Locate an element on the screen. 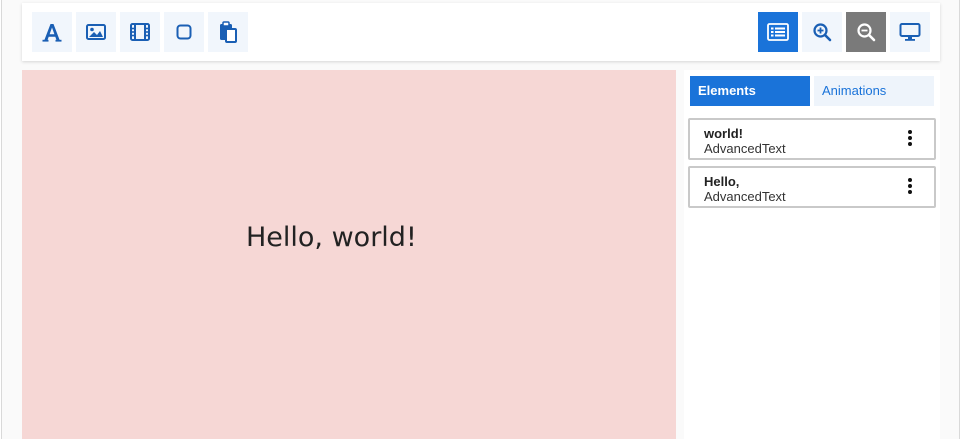 The height and width of the screenshot is (439, 962). monitor-icon is located at coordinates (910, 32).